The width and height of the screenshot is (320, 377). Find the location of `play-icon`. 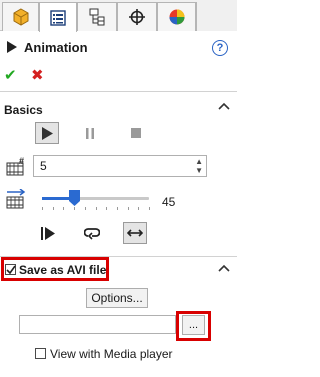

play-icon is located at coordinates (47, 133).